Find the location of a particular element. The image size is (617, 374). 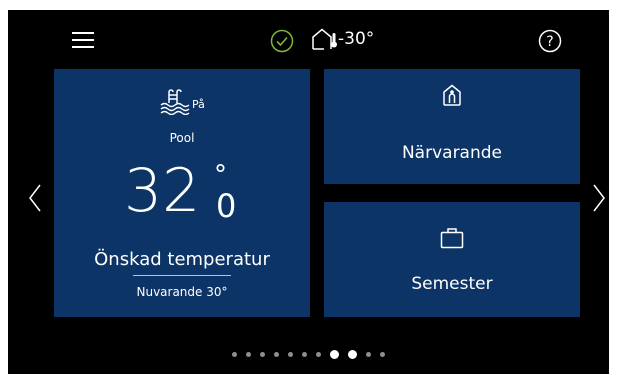

temperature-decimal: 0 is located at coordinates (226, 206).